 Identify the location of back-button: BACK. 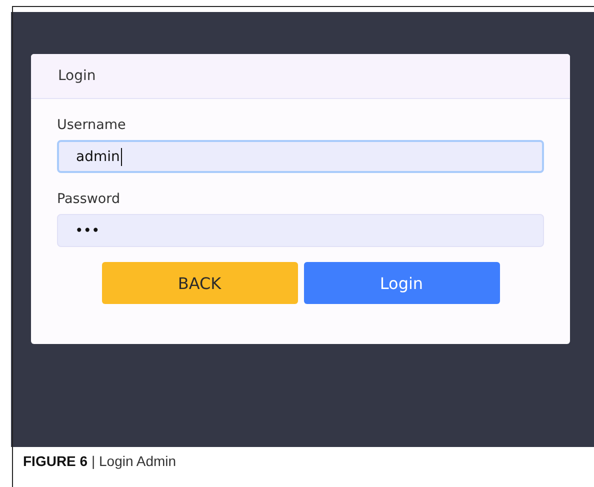
(200, 283).